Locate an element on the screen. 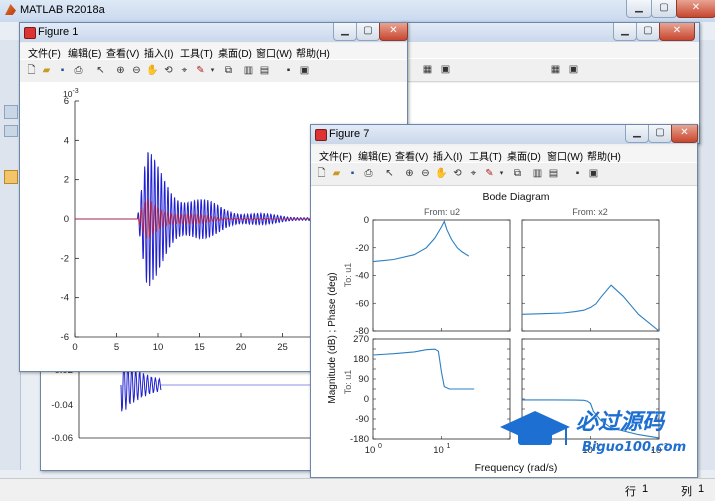 Image resolution: width=715 pixels, height=501 pixels. main-close-button: ✕ is located at coordinates (695, 9).